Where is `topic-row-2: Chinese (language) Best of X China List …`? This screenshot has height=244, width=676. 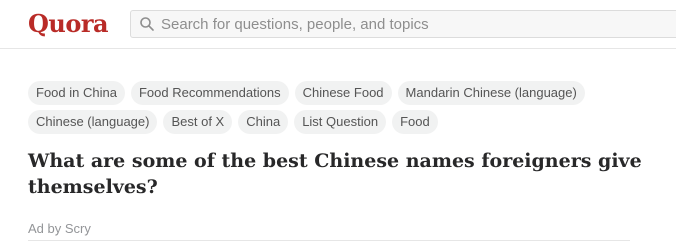 topic-row-2: Chinese (language) Best of X China List … is located at coordinates (338, 122).